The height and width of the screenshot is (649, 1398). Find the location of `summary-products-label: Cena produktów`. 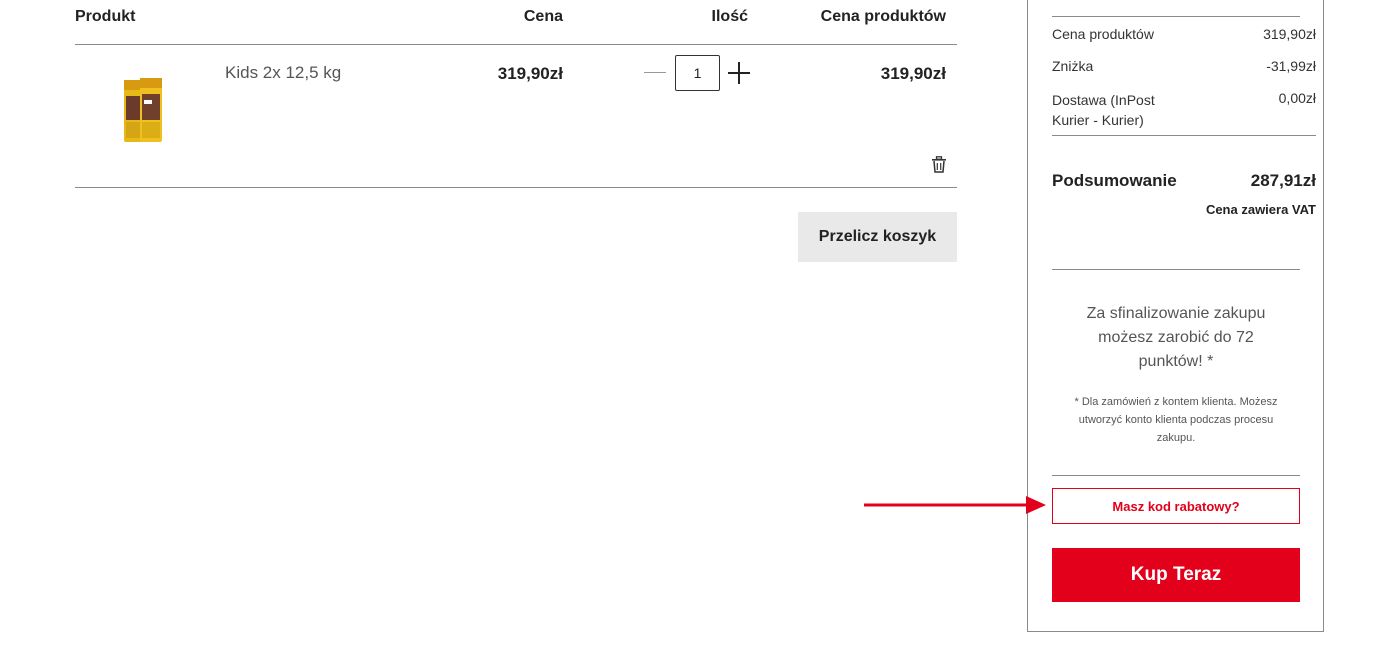

summary-products-label: Cena produktów is located at coordinates (1103, 34).